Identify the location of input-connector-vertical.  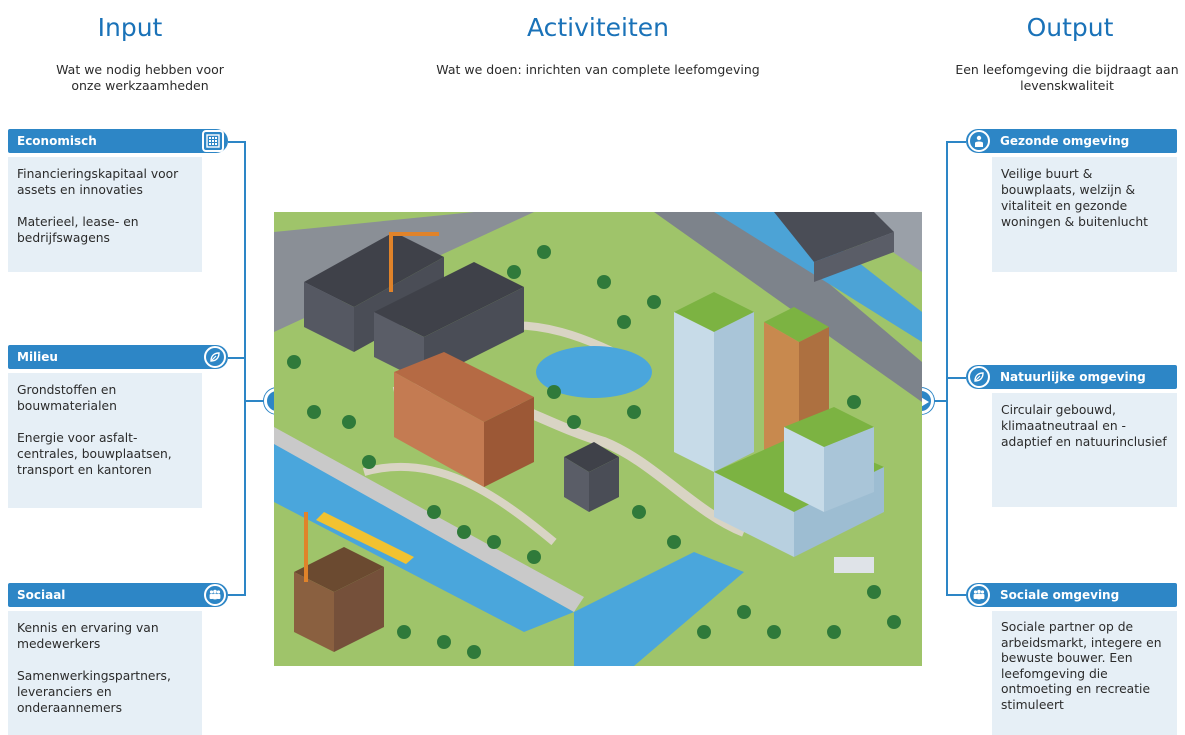
(245, 368).